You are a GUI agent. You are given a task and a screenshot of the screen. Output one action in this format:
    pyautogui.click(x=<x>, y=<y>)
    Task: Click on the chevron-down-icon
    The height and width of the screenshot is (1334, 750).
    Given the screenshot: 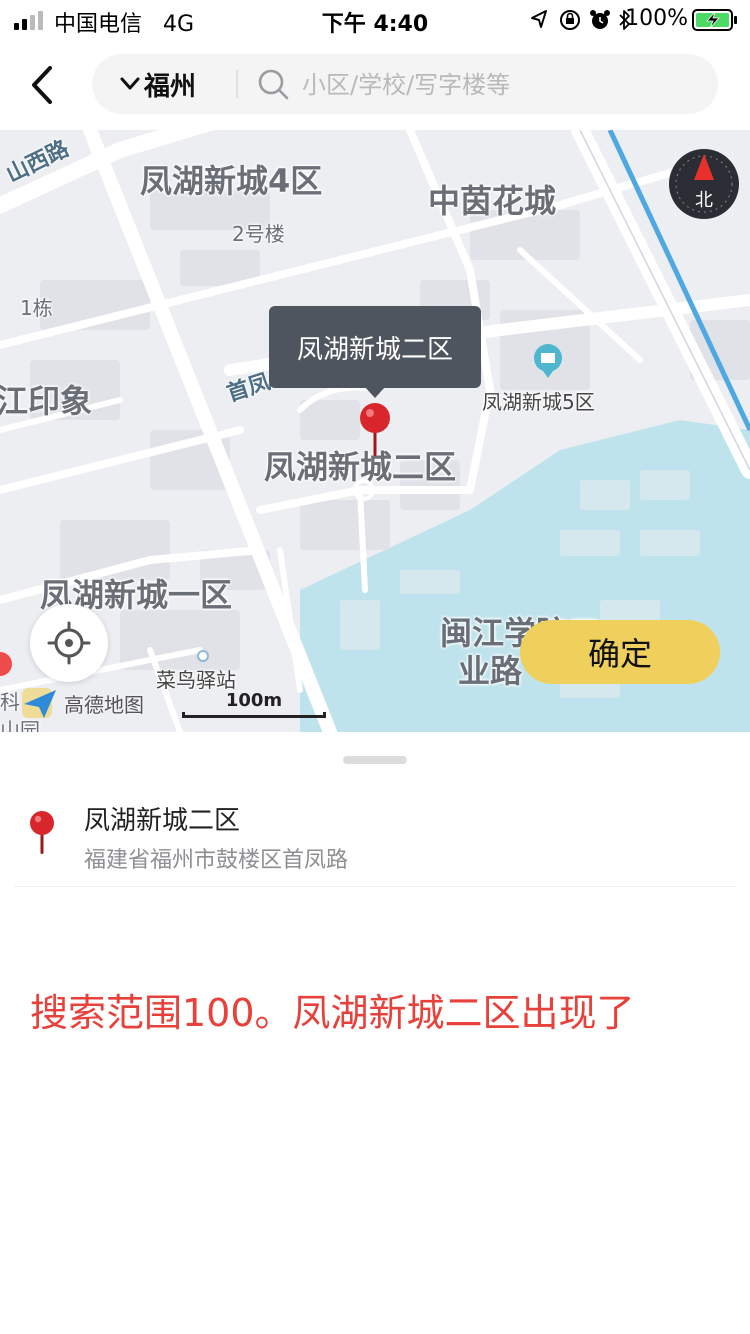 What is the action you would take?
    pyautogui.click(x=130, y=83)
    